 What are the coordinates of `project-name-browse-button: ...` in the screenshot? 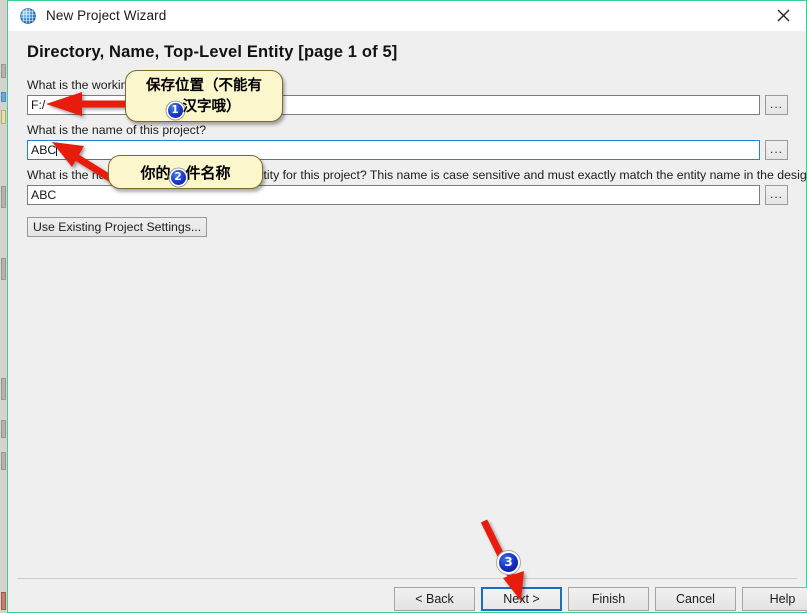 It's located at (776, 150).